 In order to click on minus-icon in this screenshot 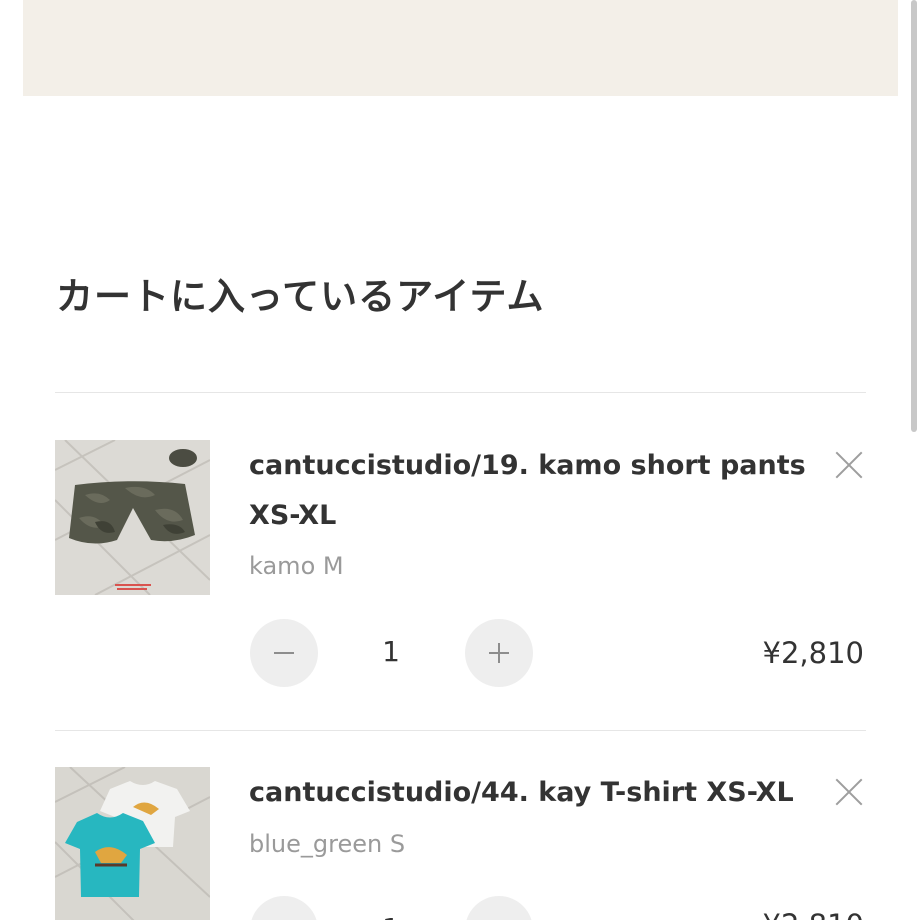, I will do `click(284, 653)`.